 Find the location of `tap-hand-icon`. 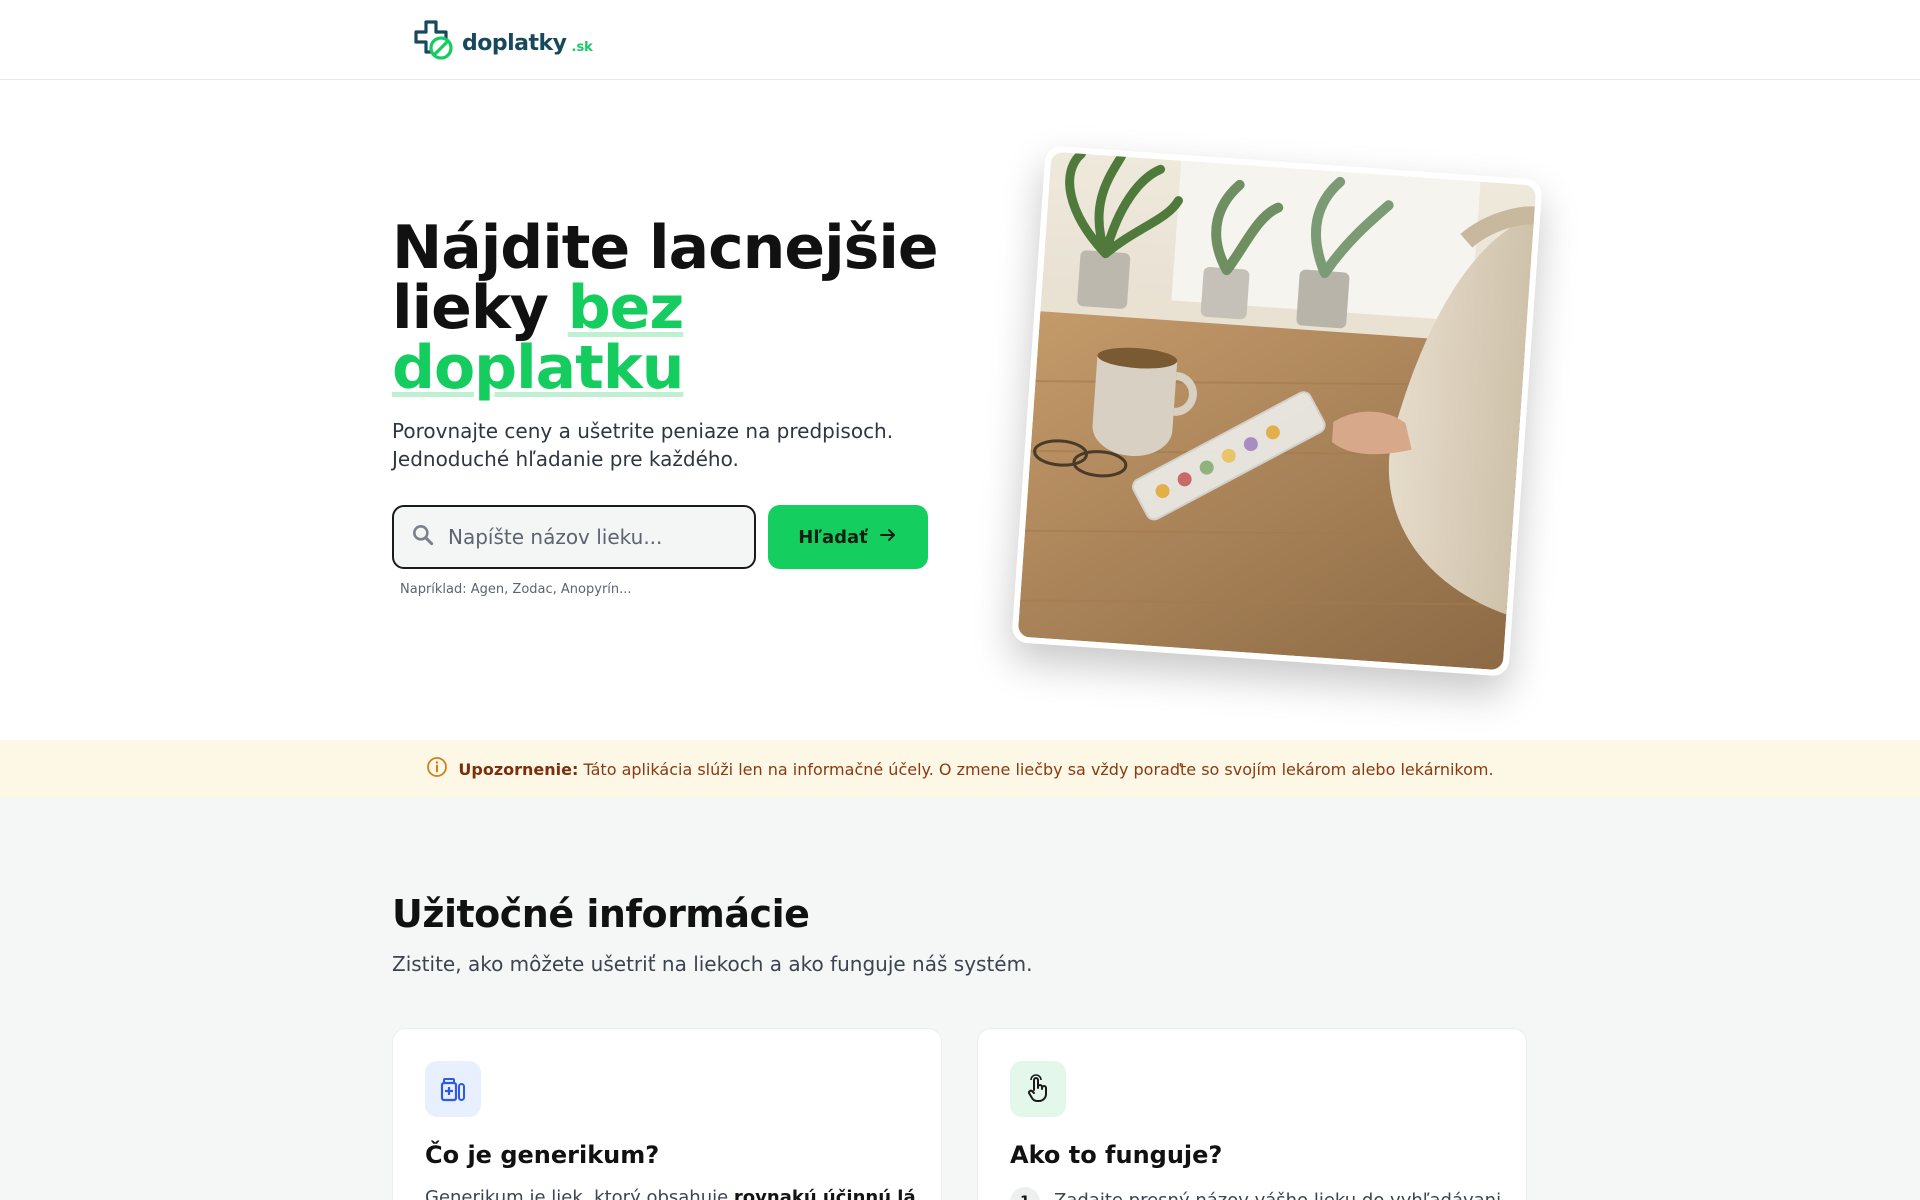

tap-hand-icon is located at coordinates (1038, 1089).